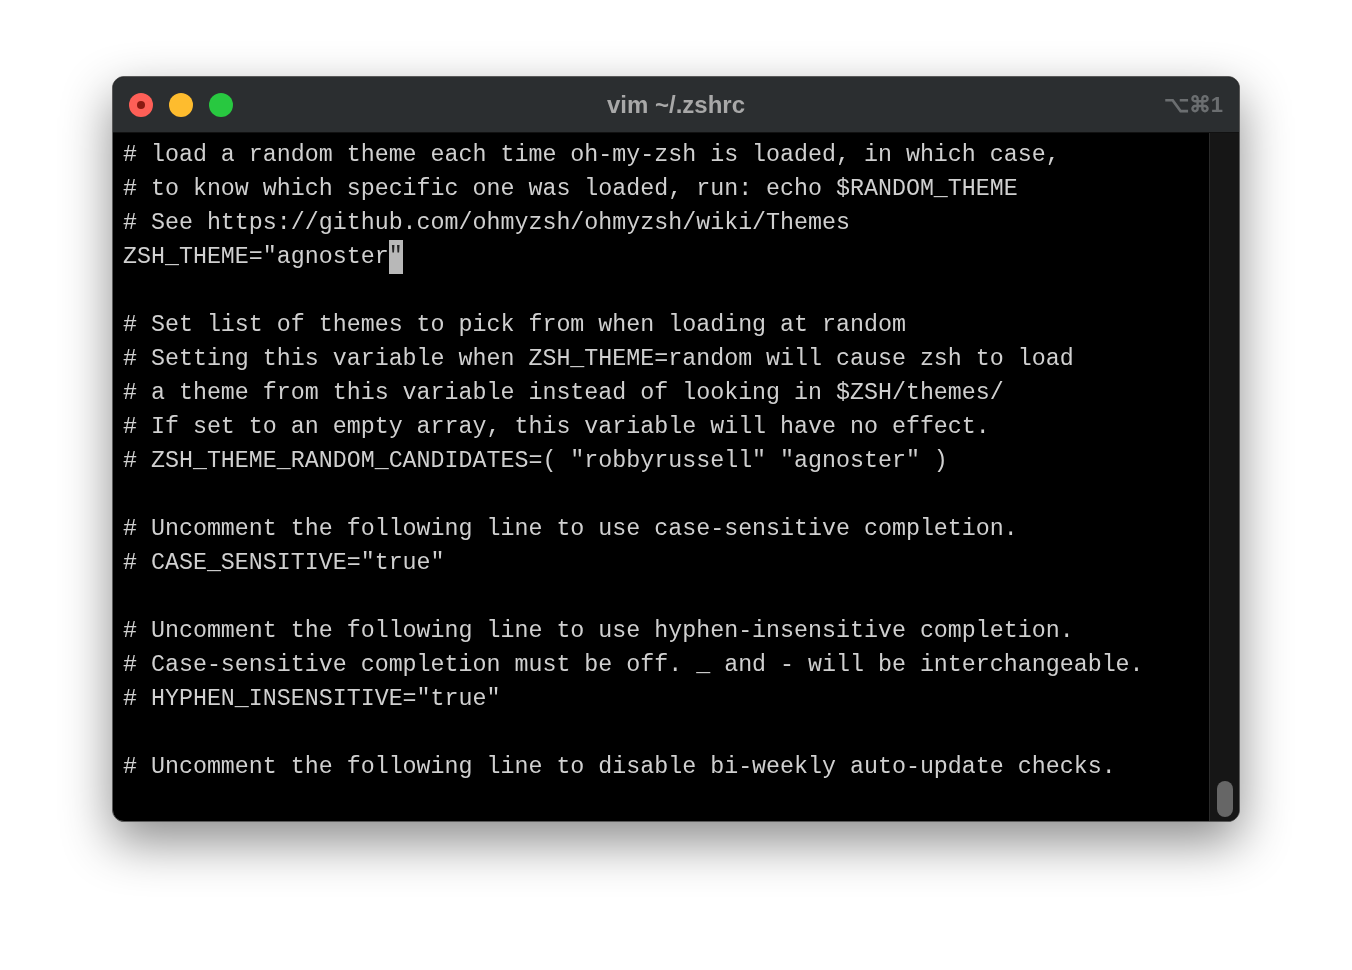  What do you see at coordinates (633, 665) in the screenshot?
I see `code-line: # Case-sensitive completion must be off. _ and - will be interchangeable.` at bounding box center [633, 665].